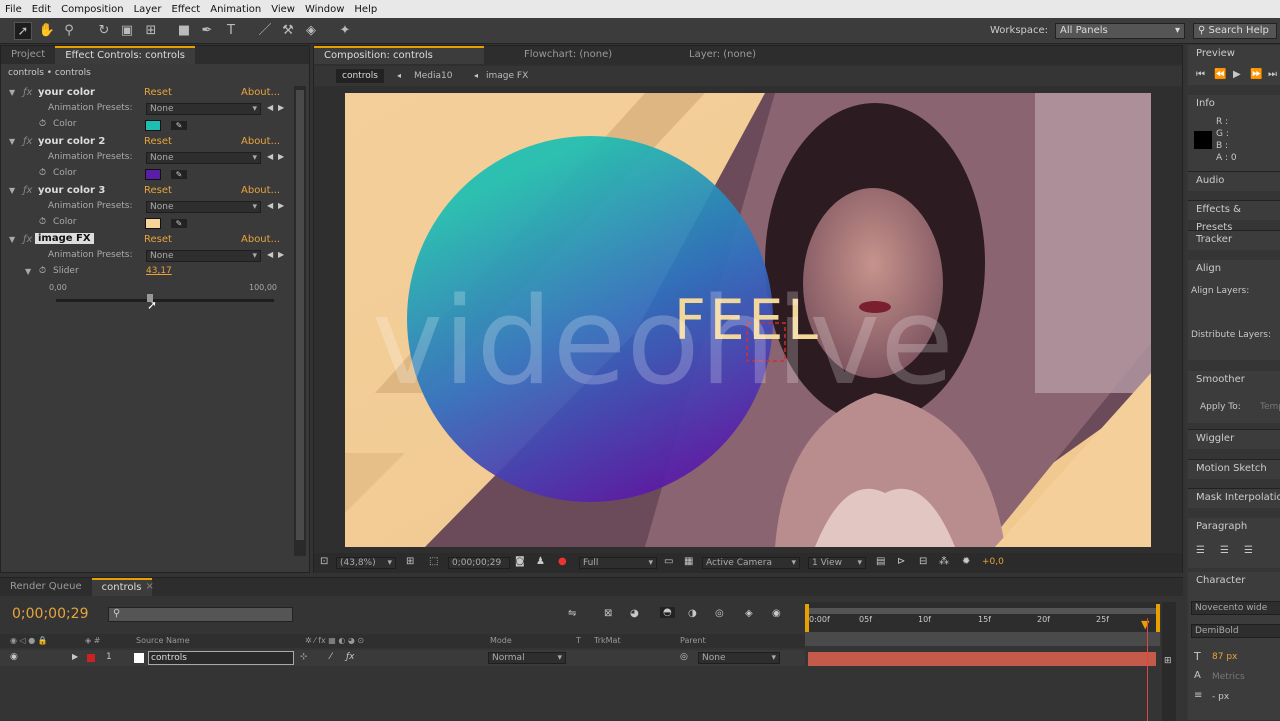 Image resolution: width=1280 pixels, height=721 pixels. What do you see at coordinates (684, 657) in the screenshot?
I see `pick-whip-icon: ◎` at bounding box center [684, 657].